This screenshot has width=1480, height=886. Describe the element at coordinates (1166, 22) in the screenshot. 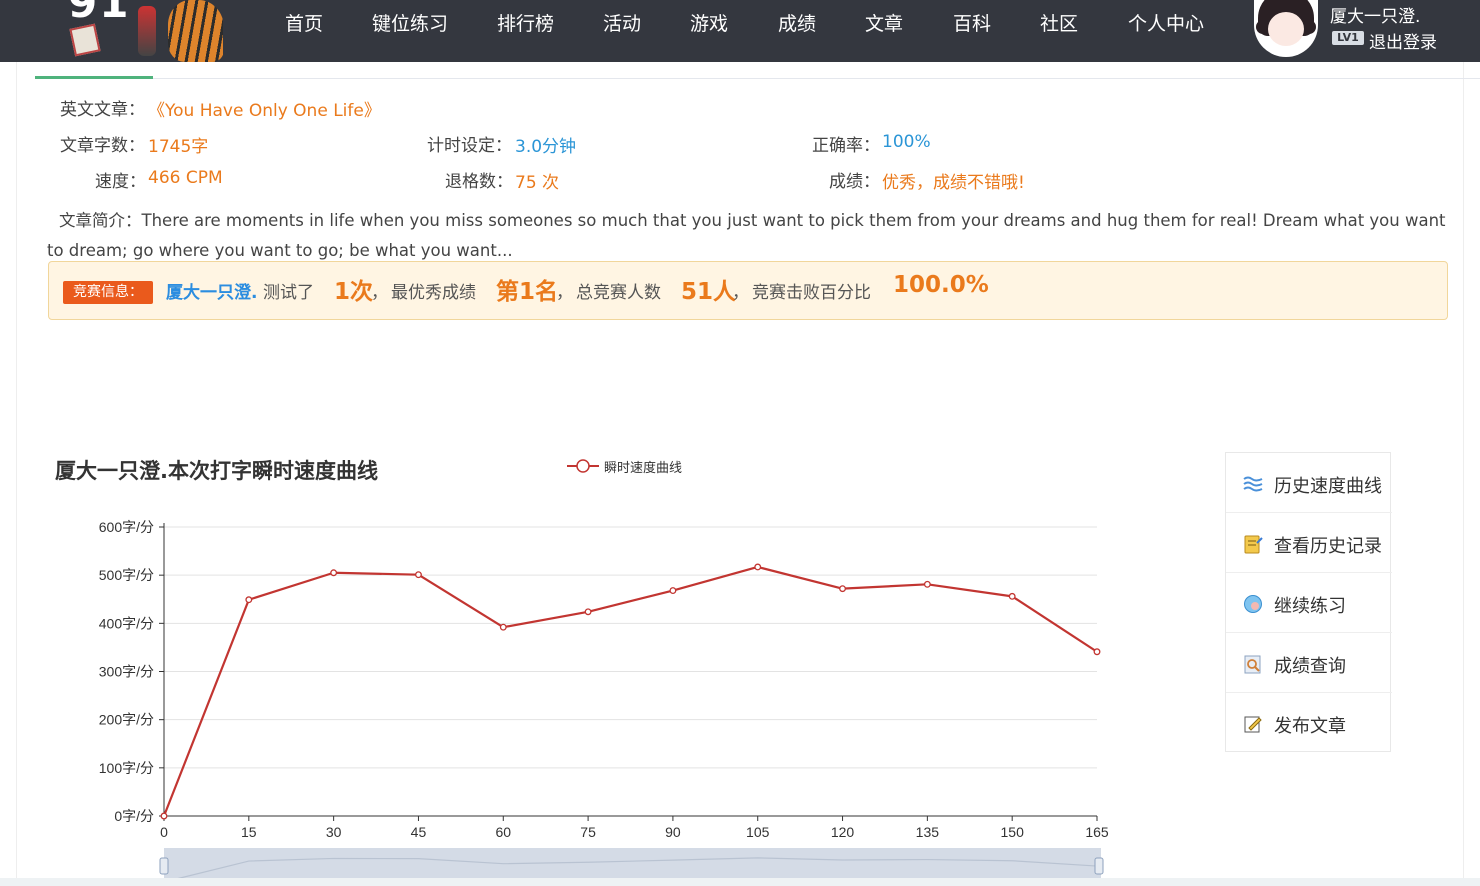

I see `nav-link-profile: 个人中心` at that location.